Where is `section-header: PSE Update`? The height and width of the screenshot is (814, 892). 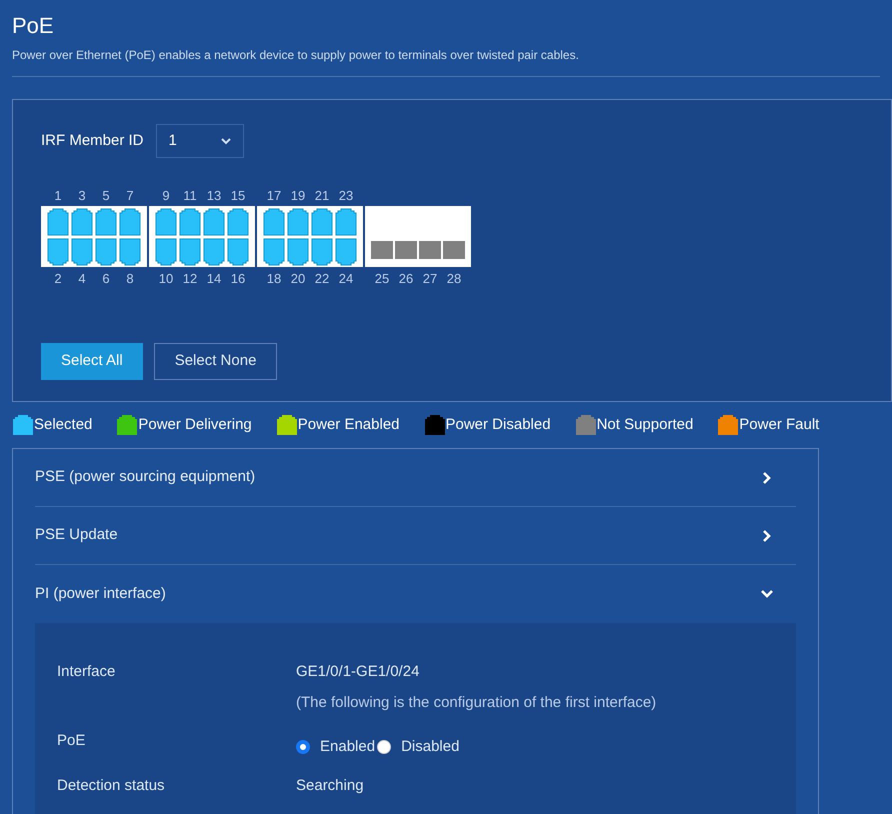 section-header: PSE Update is located at coordinates (415, 536).